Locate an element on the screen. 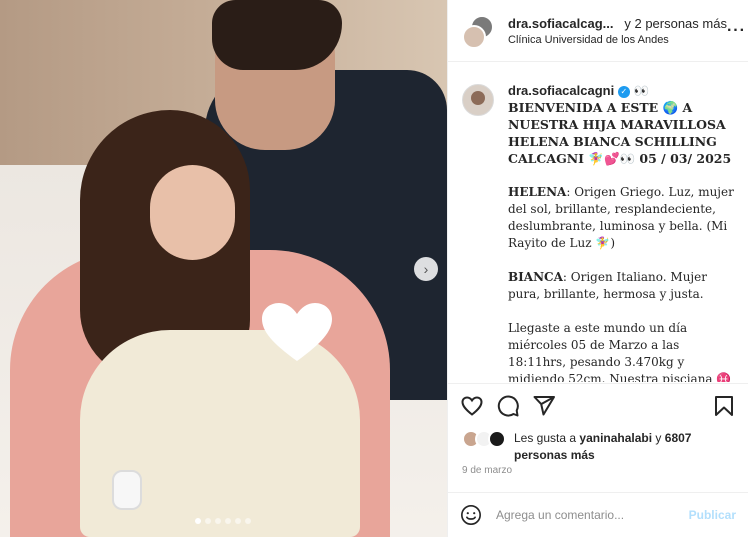  header-author-line: dra.sofiacalcag... y 2 personas más is located at coordinates (617, 24).